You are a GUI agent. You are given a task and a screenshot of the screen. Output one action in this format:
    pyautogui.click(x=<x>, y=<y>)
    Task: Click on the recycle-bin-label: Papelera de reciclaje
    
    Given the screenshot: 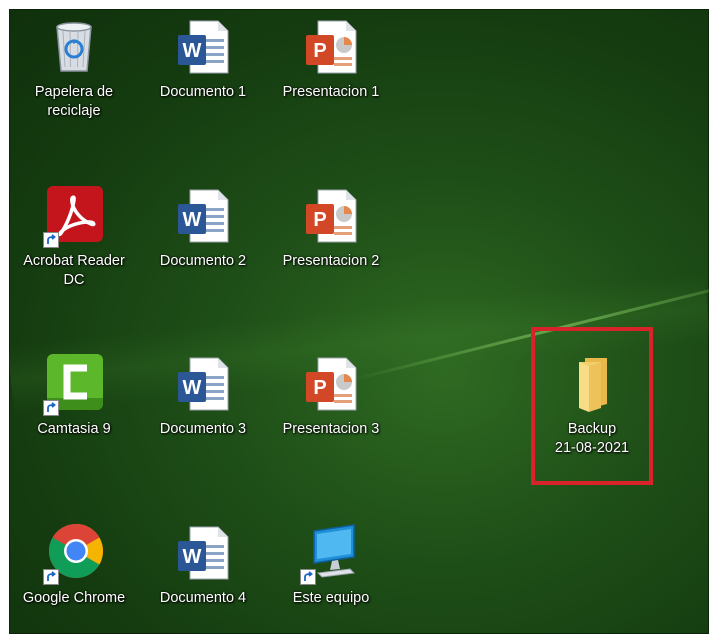 What is the action you would take?
    pyautogui.click(x=74, y=101)
    